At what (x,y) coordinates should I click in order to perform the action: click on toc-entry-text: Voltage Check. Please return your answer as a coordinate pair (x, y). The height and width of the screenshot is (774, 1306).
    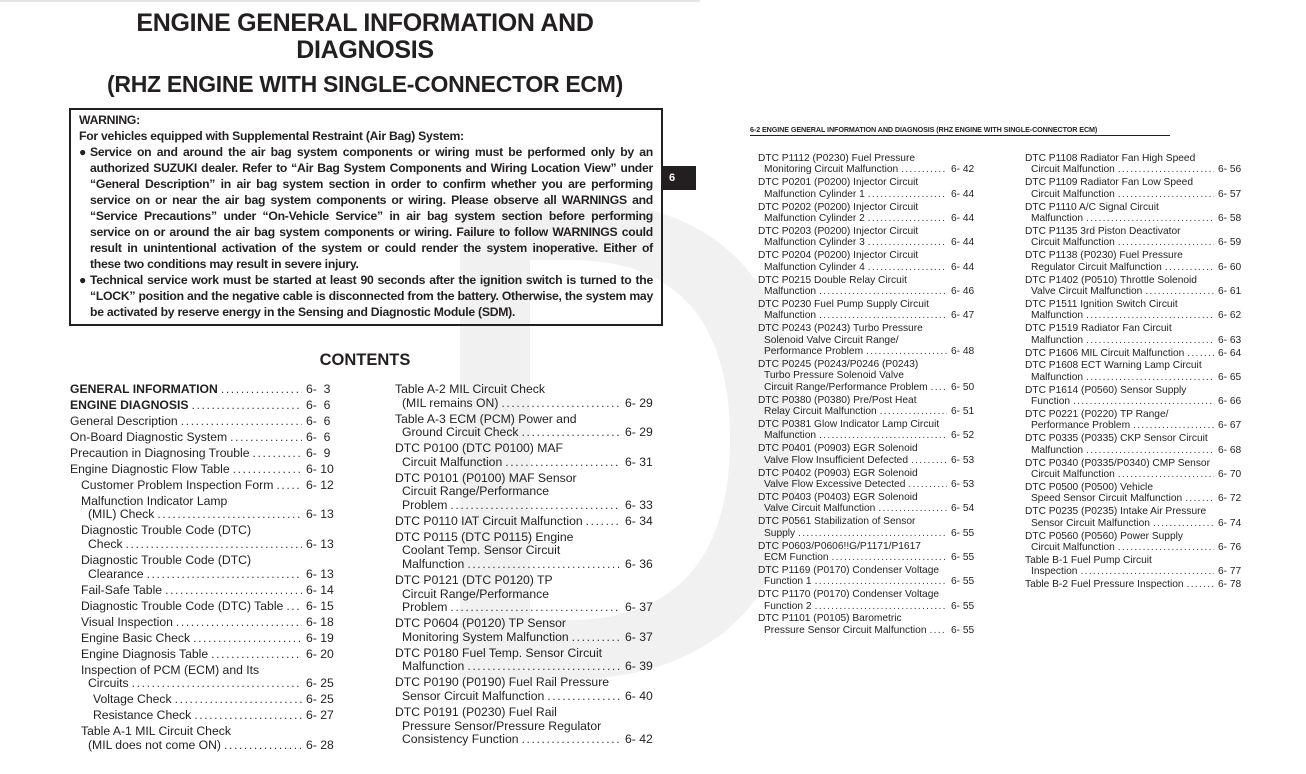
    Looking at the image, I should click on (132, 699).